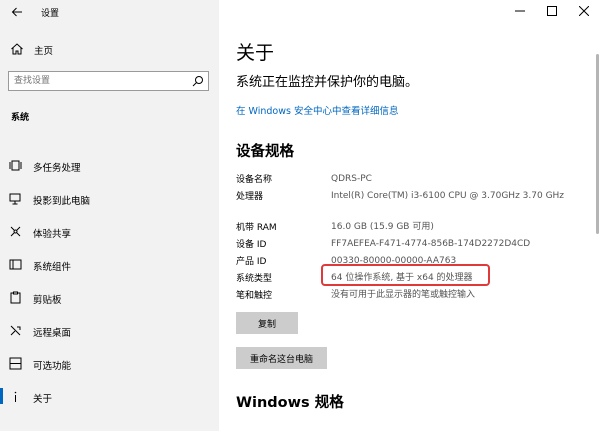 The image size is (600, 431). What do you see at coordinates (403, 295) in the screenshot?
I see `spec-value: 没有可用于此显示器的笔或触控输入` at bounding box center [403, 295].